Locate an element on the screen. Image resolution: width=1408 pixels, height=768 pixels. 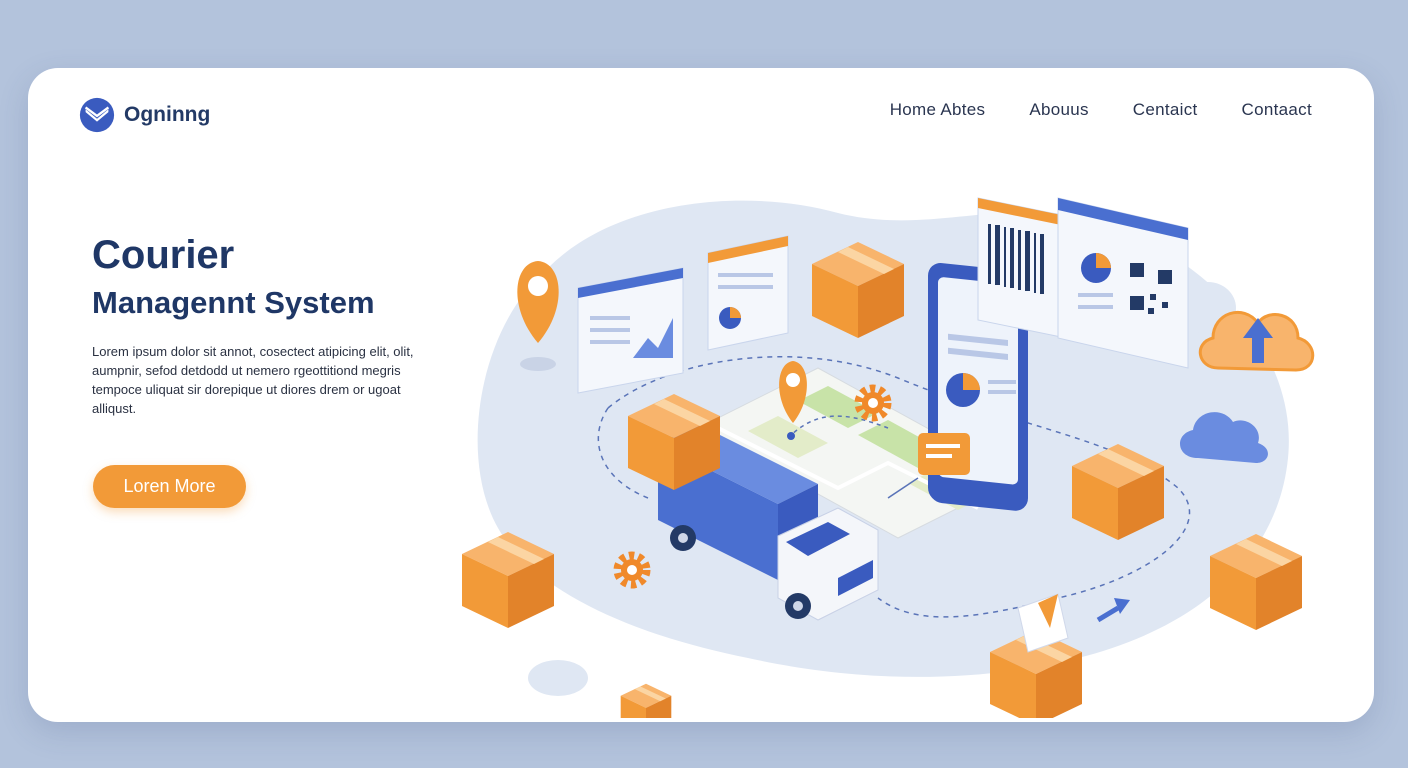
report-window-icon is located at coordinates (748, 293).